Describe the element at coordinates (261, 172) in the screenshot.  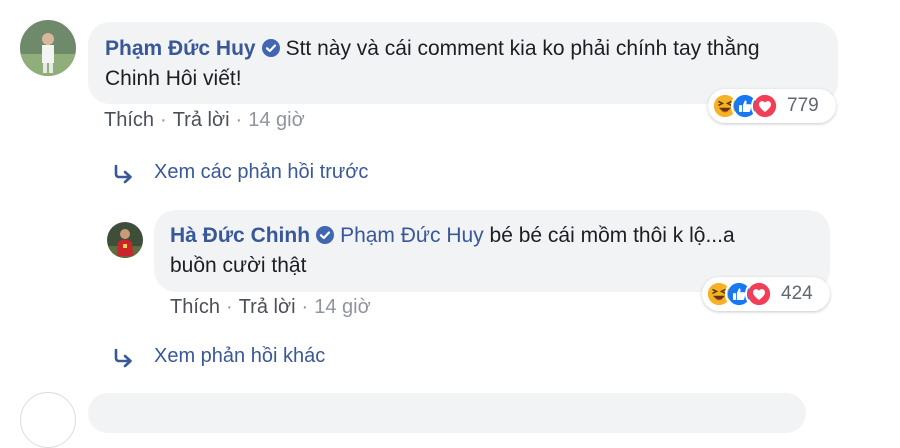
I see `view-previous-replies-link: Xem các phản hồi trước` at that location.